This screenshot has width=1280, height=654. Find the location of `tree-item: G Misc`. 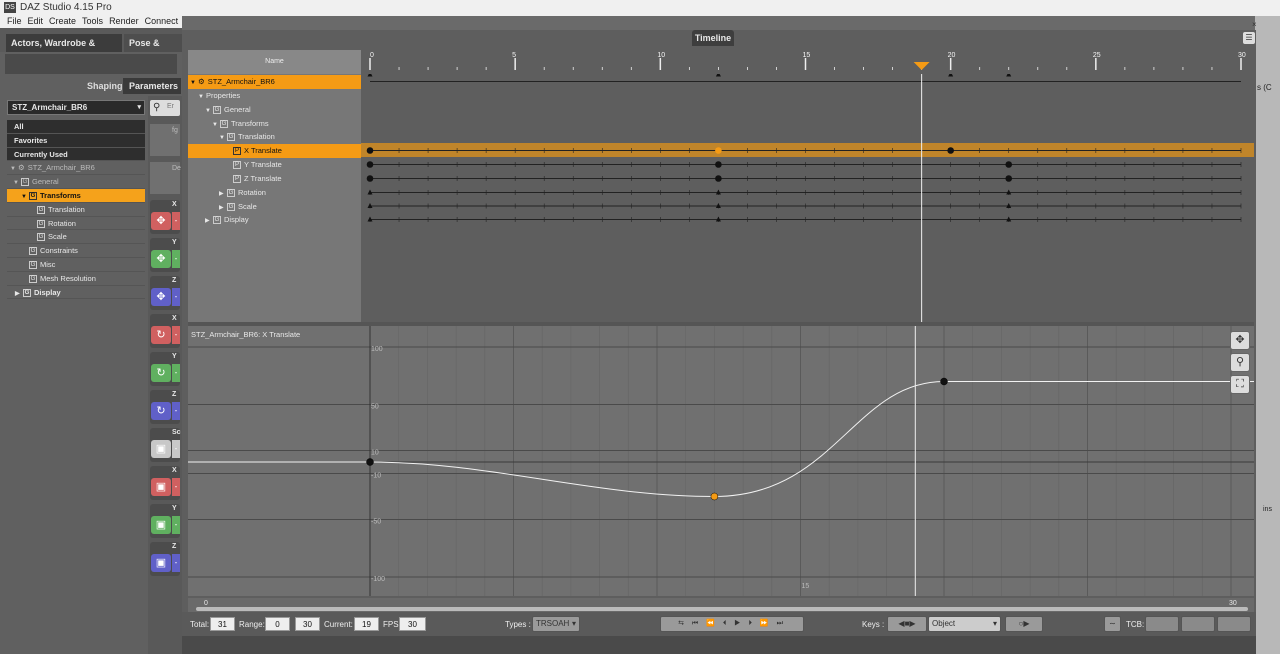

tree-item: G Misc is located at coordinates (76, 265).